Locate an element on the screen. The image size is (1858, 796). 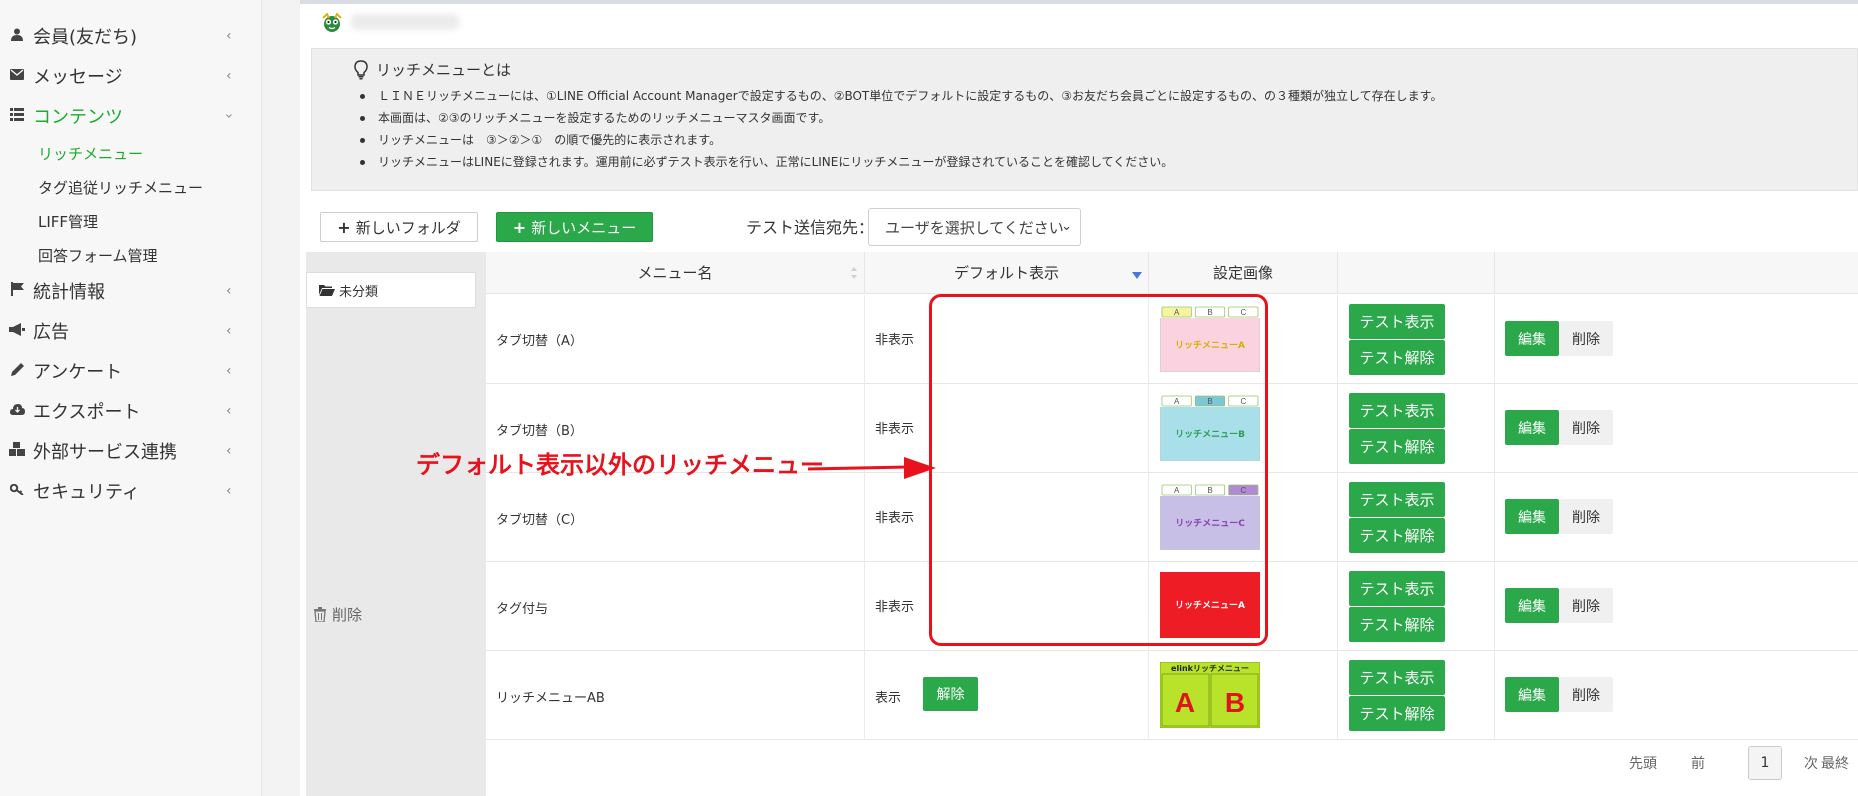
sidebar-subitem-tag-richmenu: タグ追従リッチメニュー is located at coordinates (120, 187).